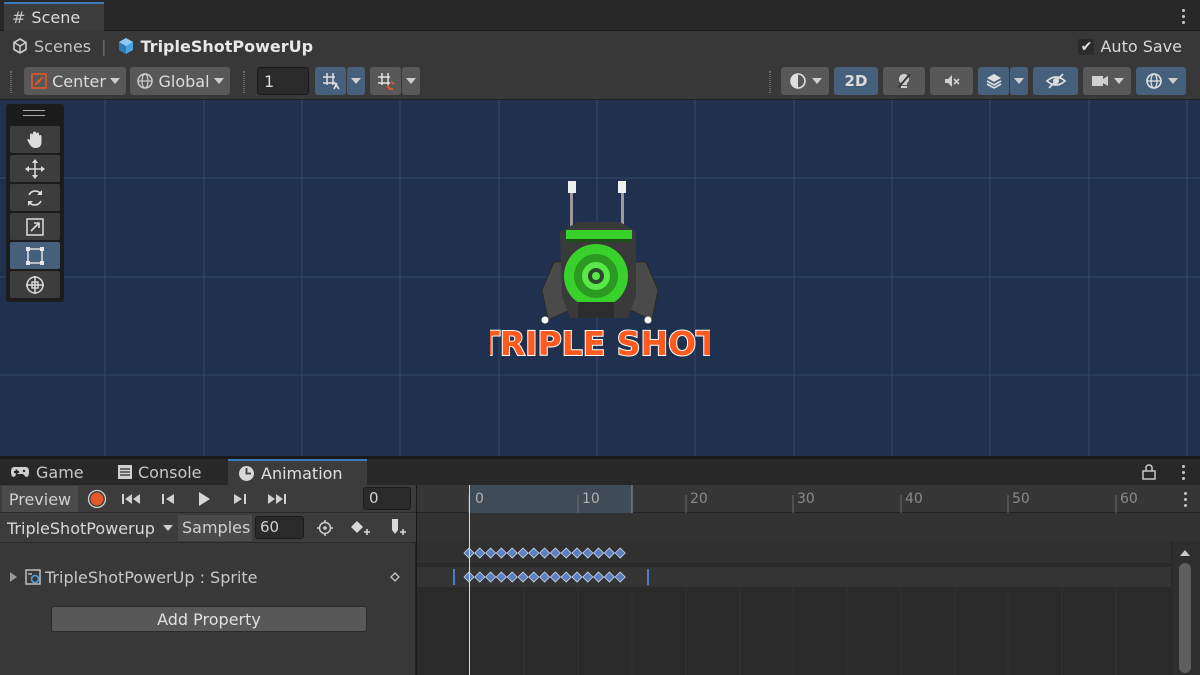 This screenshot has width=1200, height=675. What do you see at coordinates (600, 80) in the screenshot?
I see `scene-toolbar: Center Global 1 2D` at bounding box center [600, 80].